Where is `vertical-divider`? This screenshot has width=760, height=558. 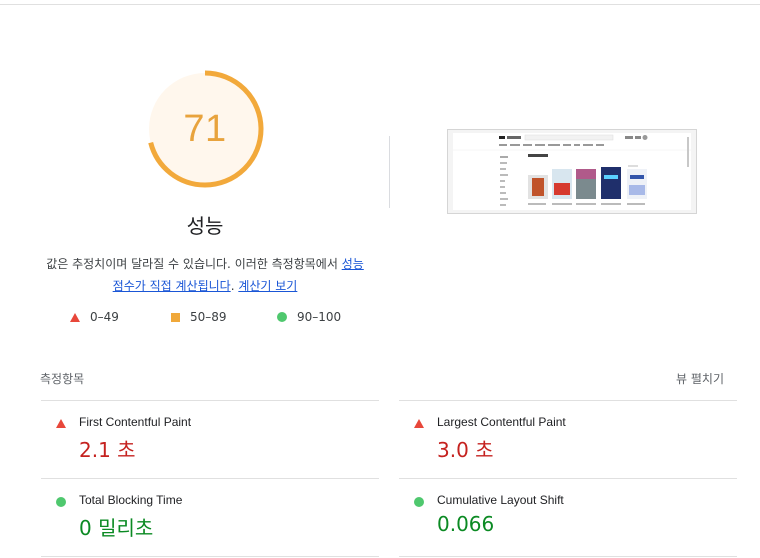 vertical-divider is located at coordinates (389, 172).